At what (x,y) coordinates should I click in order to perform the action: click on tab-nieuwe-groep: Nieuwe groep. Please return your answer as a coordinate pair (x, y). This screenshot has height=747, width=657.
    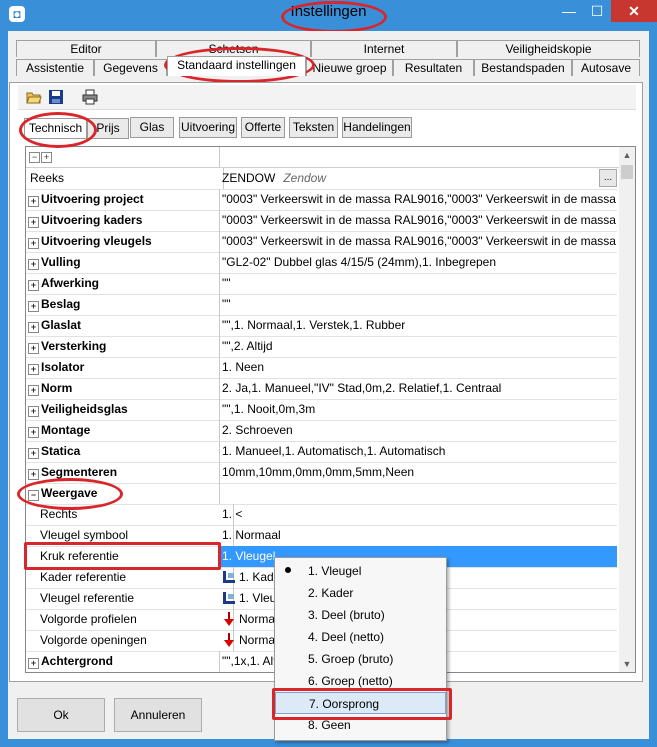
    Looking at the image, I should click on (349, 67).